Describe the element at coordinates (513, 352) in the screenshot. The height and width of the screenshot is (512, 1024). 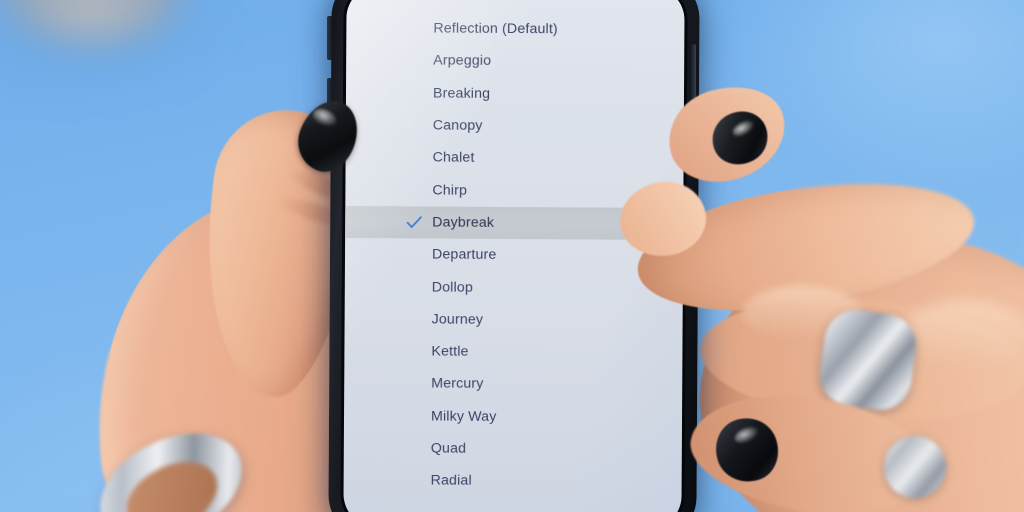
I see `sound-option-row: Kettle` at that location.